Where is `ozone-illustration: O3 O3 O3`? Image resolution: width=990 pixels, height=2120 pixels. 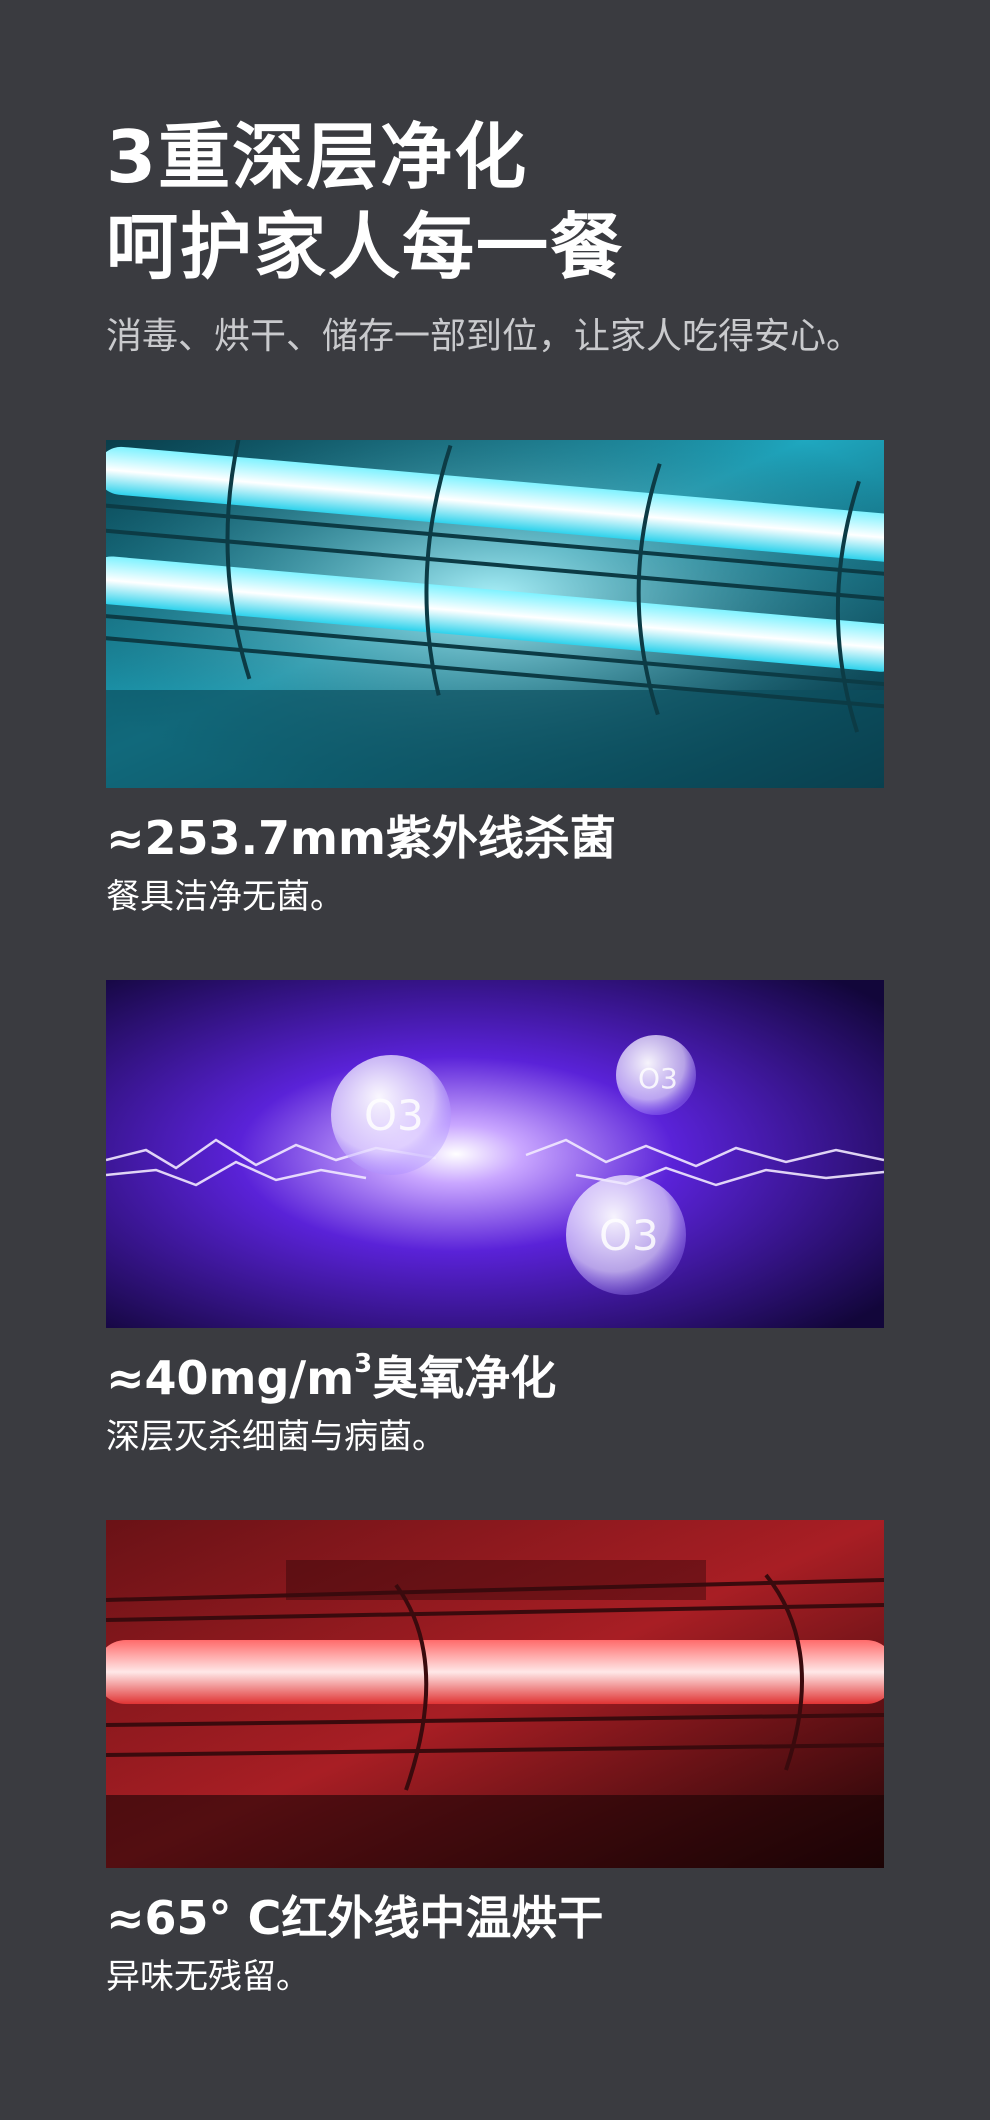 ozone-illustration: O3 O3 O3 is located at coordinates (495, 1154).